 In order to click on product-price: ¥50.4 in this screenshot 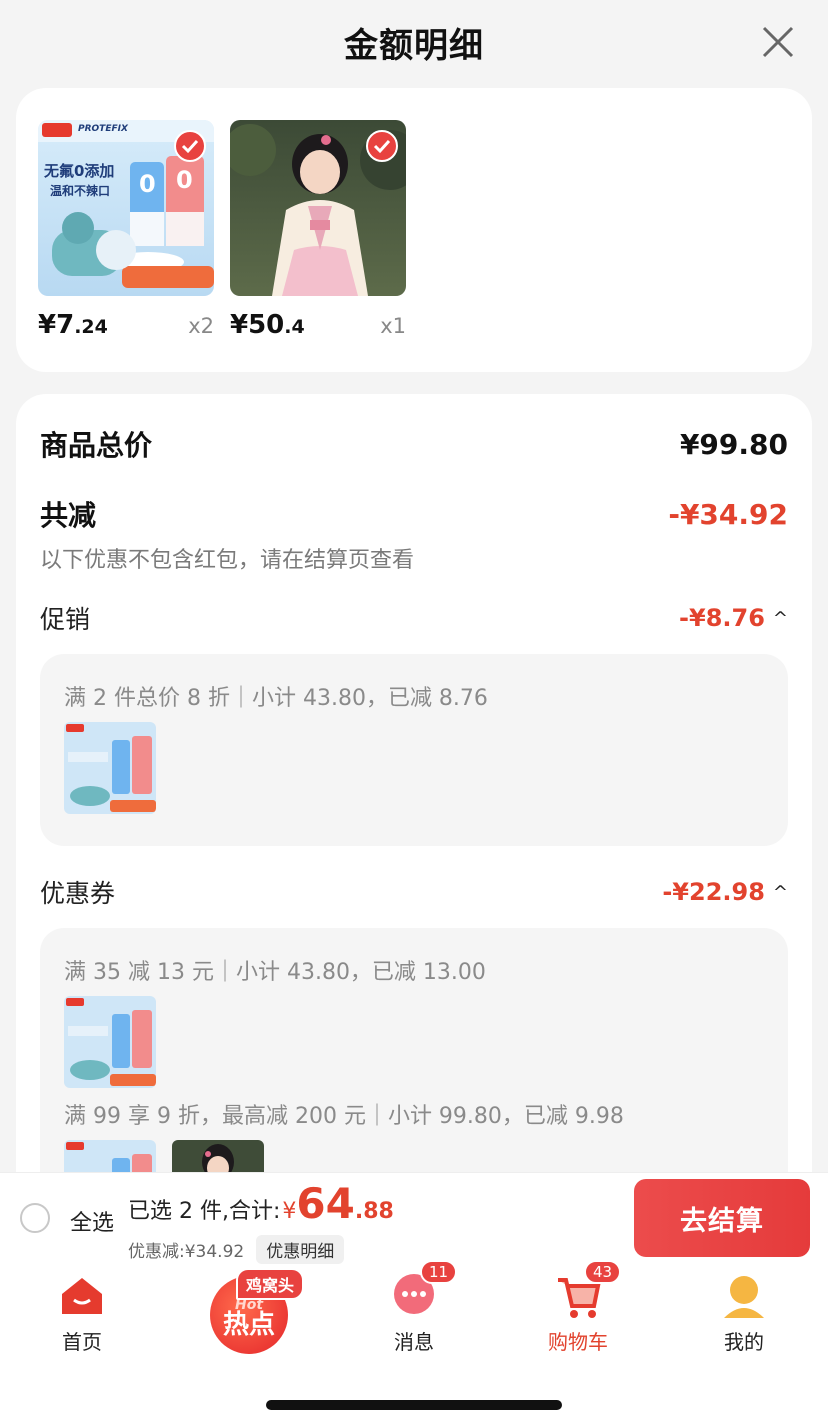, I will do `click(267, 325)`.